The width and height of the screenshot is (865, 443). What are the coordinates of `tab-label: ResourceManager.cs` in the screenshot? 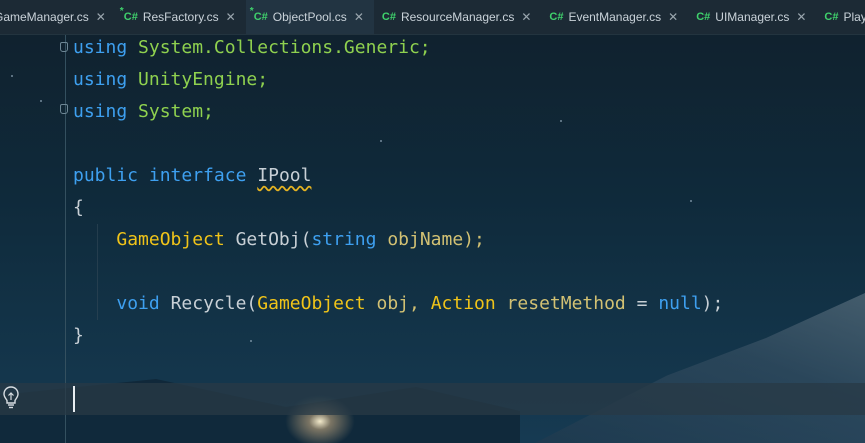 It's located at (457, 17).